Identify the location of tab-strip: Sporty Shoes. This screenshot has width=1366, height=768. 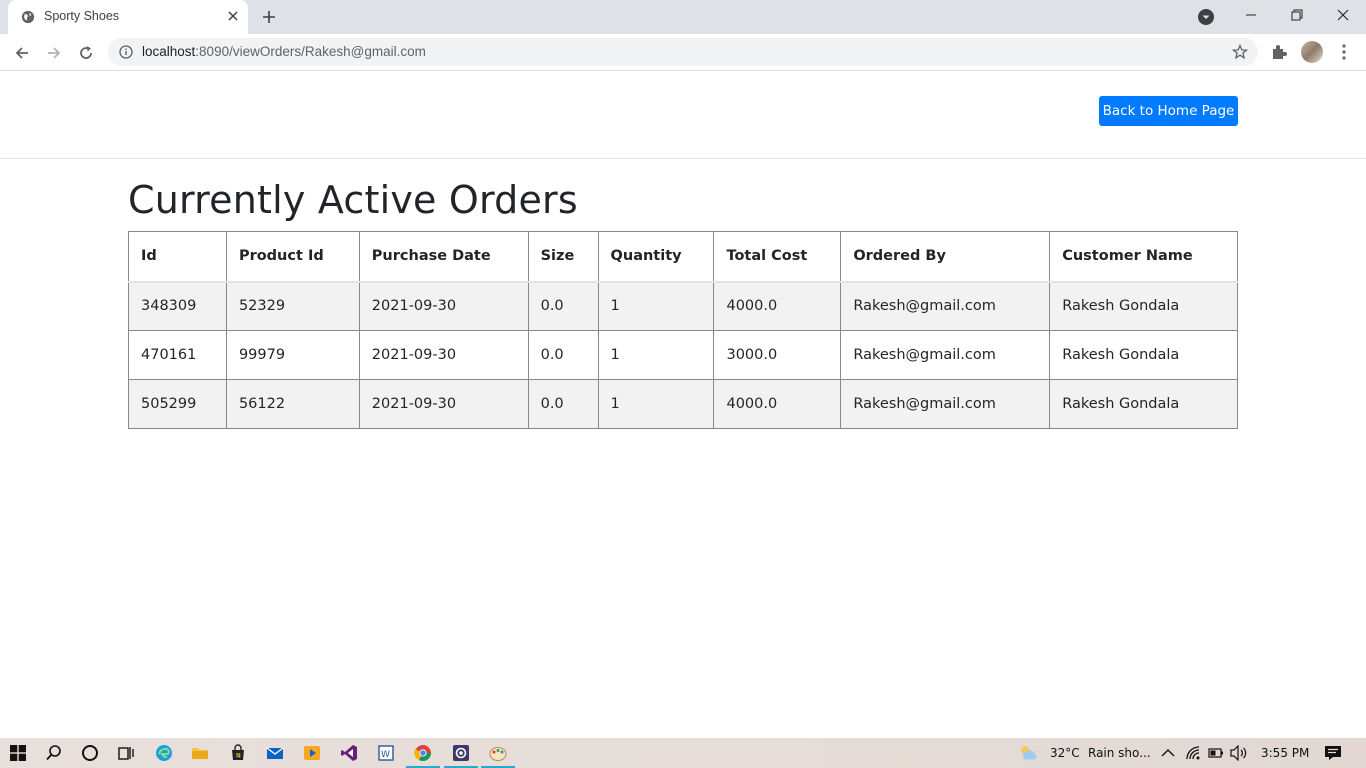
(683, 17).